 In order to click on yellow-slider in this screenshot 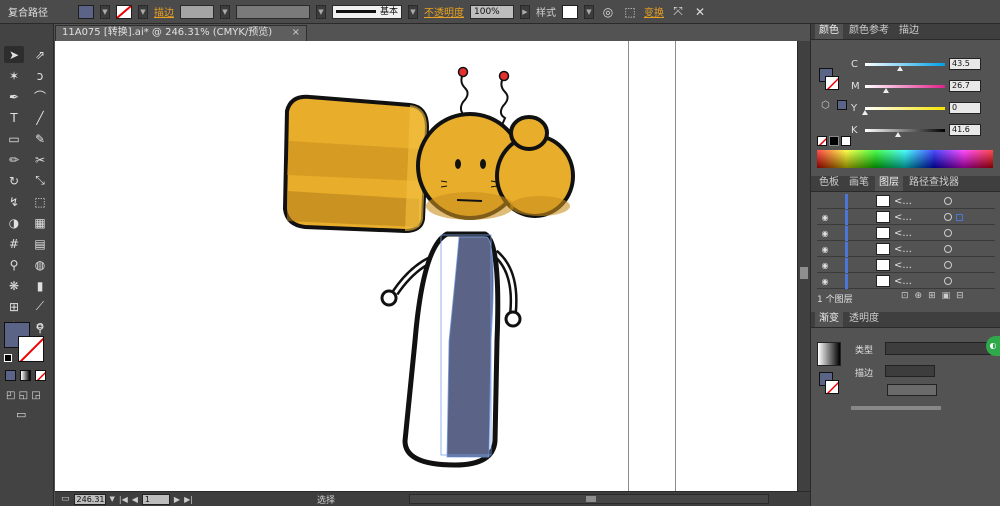, I will do `click(903, 110)`.